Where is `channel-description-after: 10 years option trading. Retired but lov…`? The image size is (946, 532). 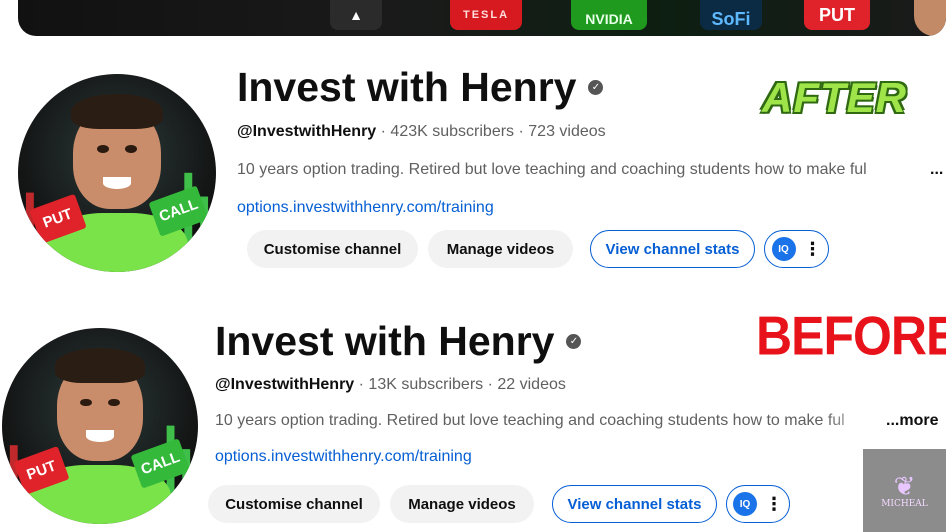 channel-description-after: 10 years option trading. Retired but lov… is located at coordinates (584, 170).